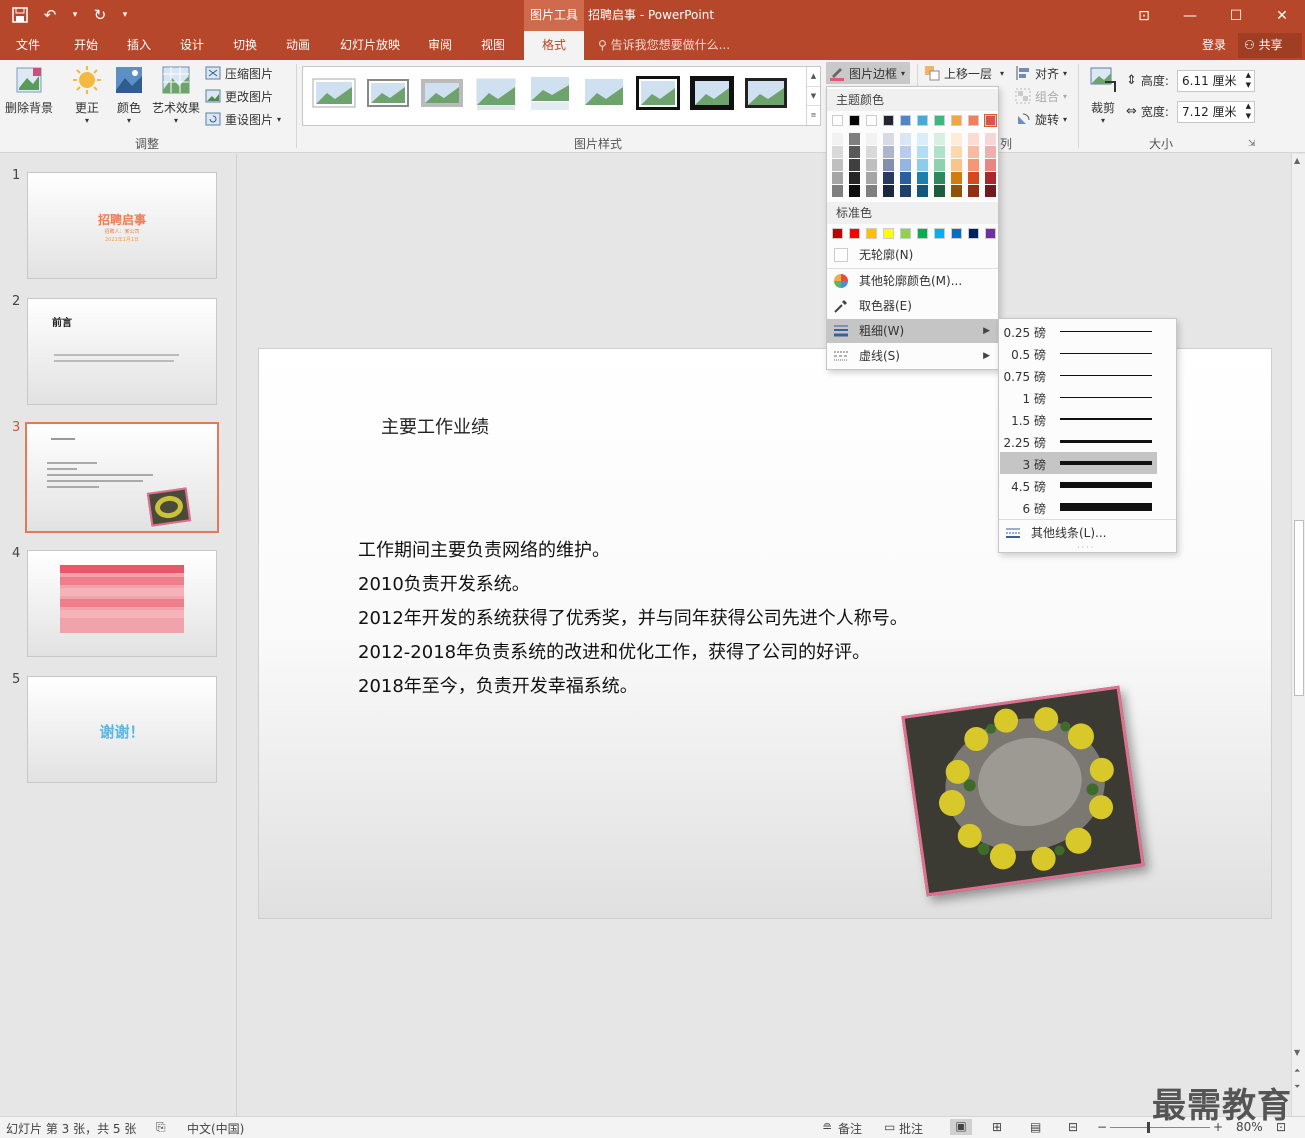 The width and height of the screenshot is (1305, 1138). Describe the element at coordinates (554, 45) in the screenshot. I see `tab-format: 格式` at that location.